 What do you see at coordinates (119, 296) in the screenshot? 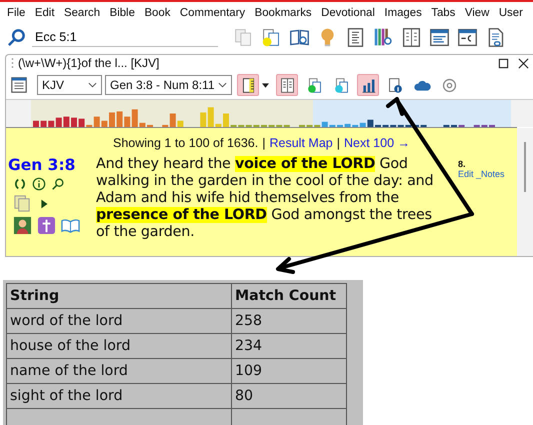
I see `column-header: String` at bounding box center [119, 296].